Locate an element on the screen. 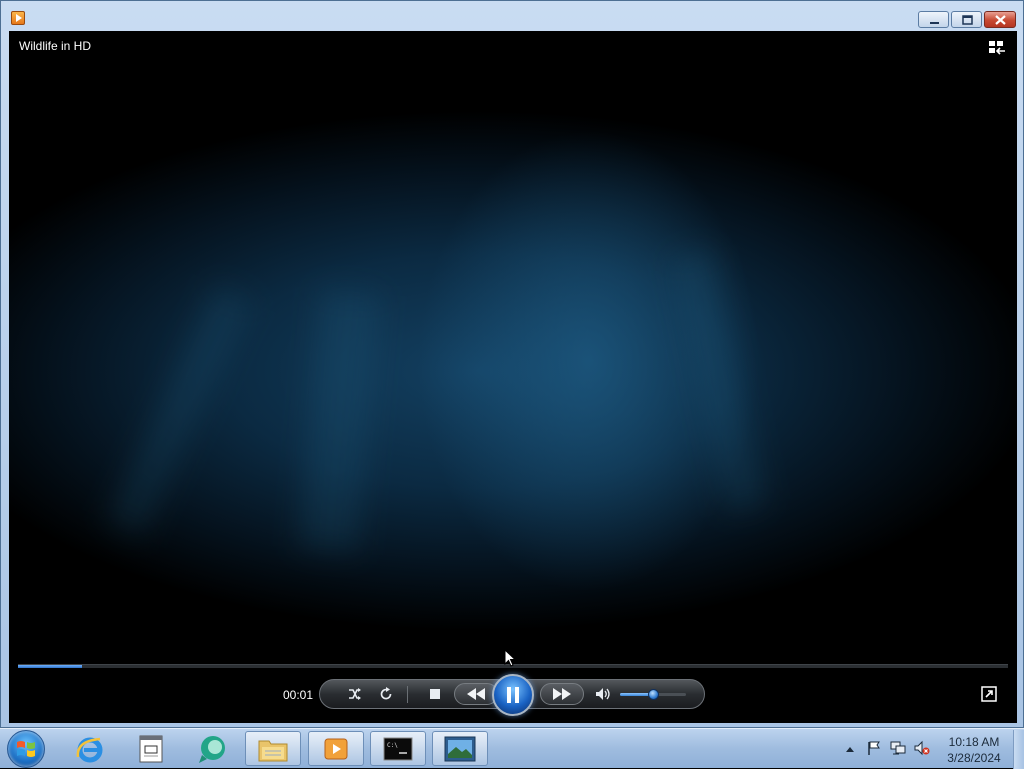  taskbar-app is located at coordinates (213, 748).